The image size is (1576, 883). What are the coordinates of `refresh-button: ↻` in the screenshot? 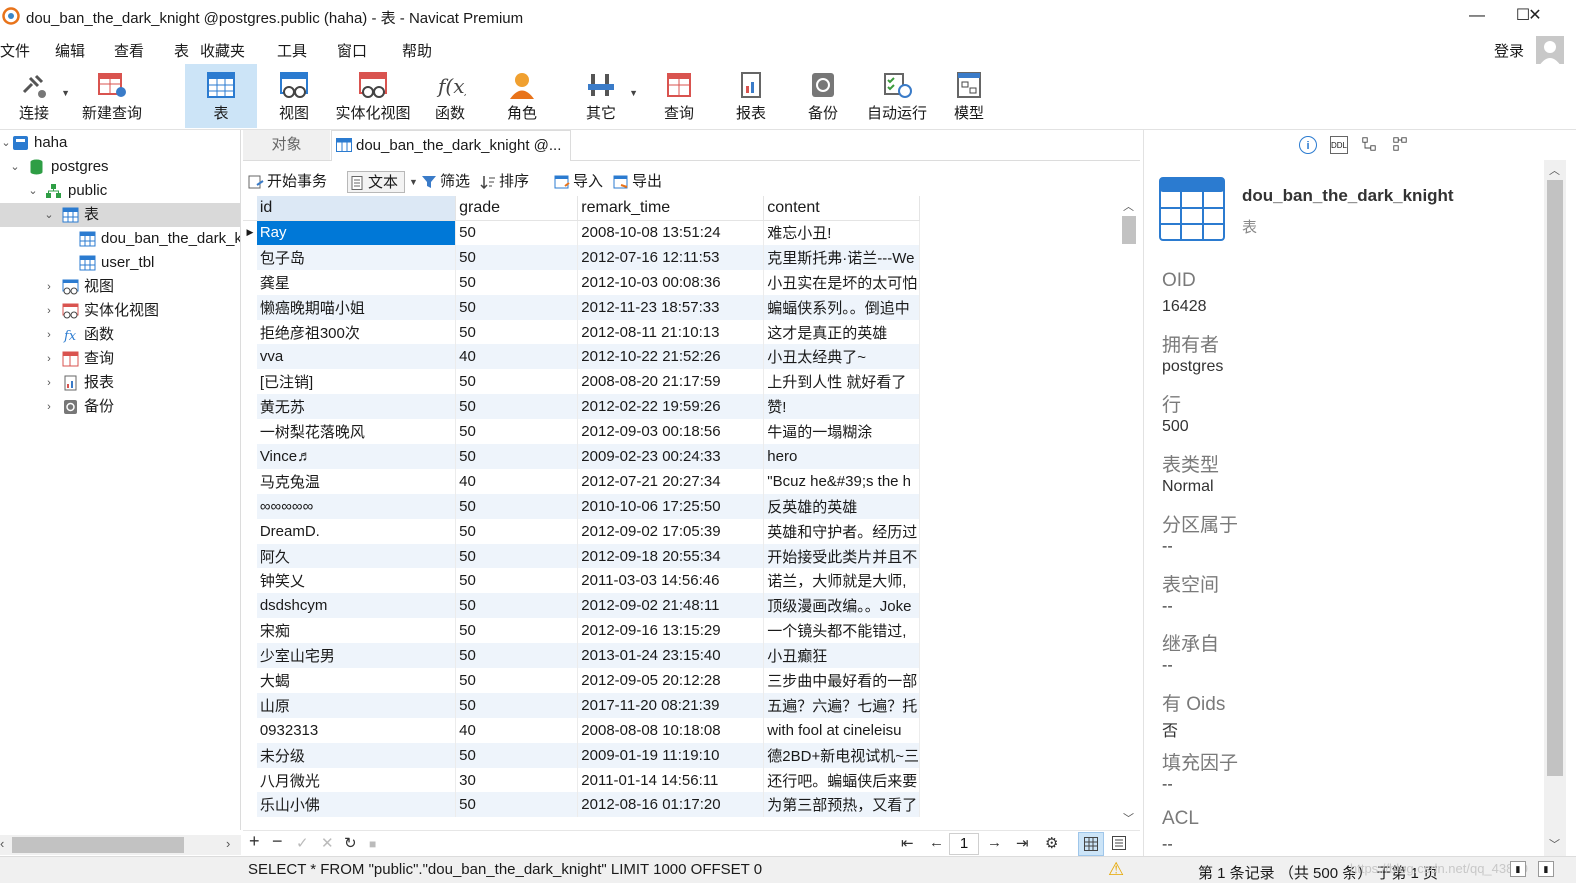 It's located at (350, 843).